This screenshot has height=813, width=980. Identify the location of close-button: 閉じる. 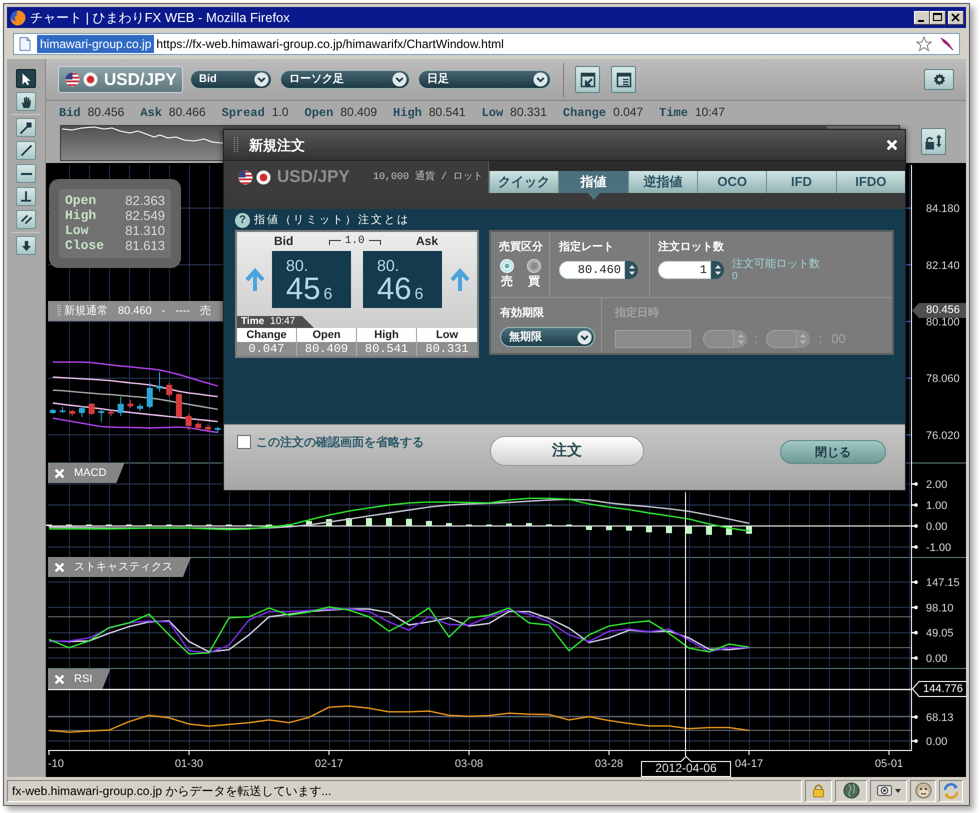
(833, 452).